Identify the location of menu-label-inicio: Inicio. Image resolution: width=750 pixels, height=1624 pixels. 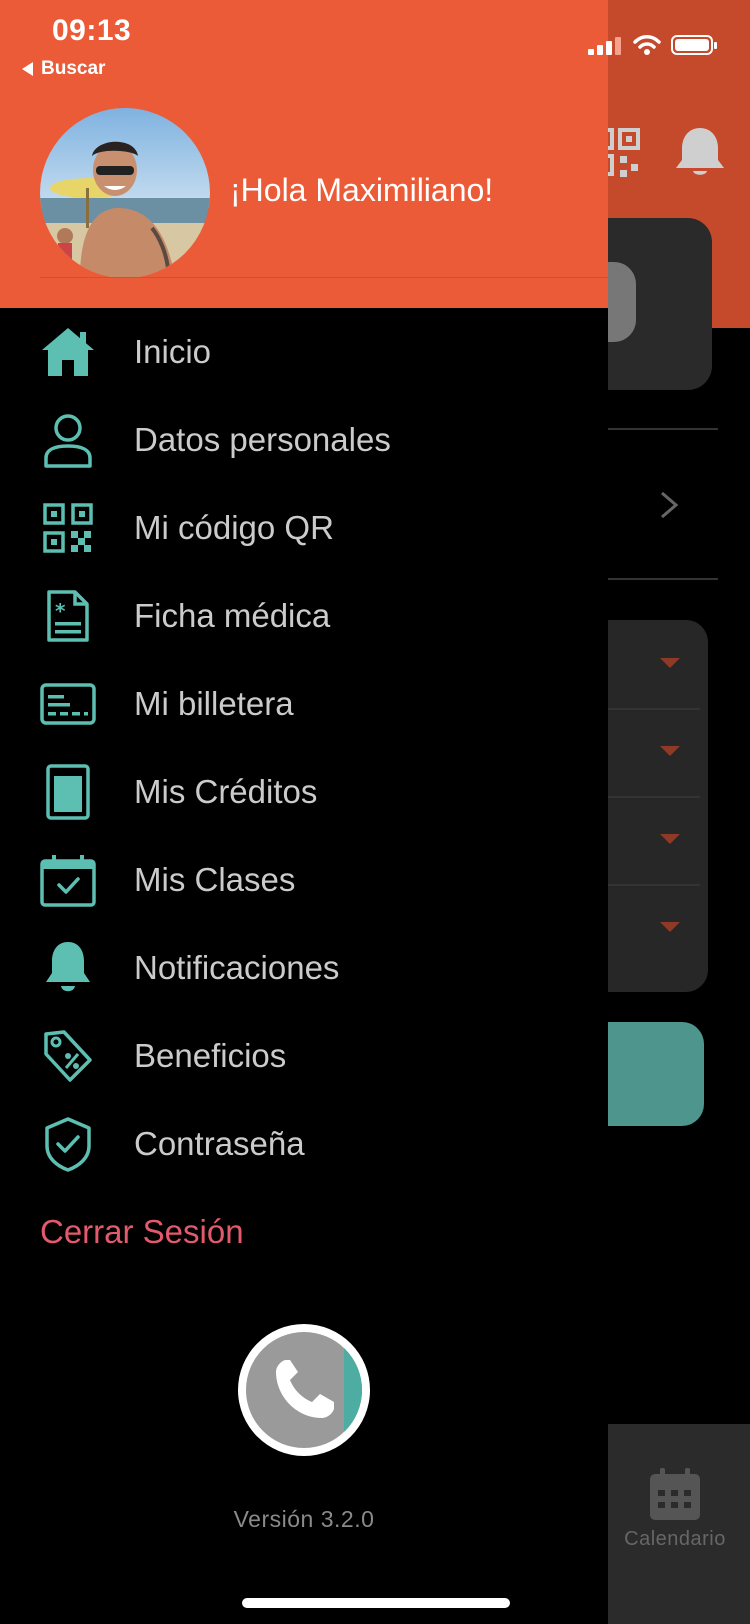
(173, 351).